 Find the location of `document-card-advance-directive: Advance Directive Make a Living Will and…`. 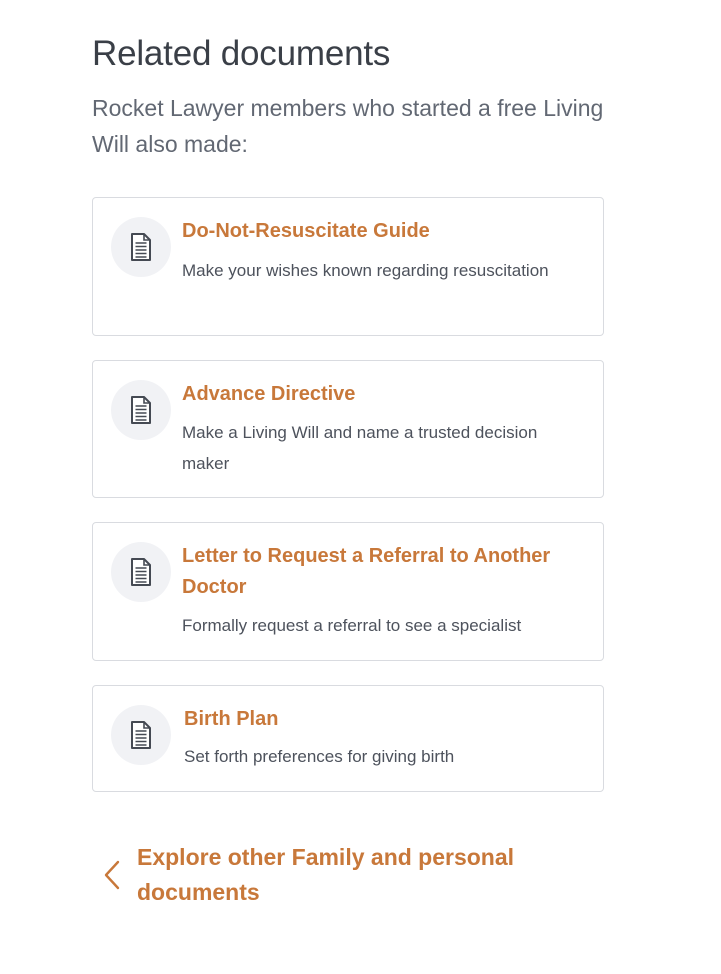

document-card-advance-directive: Advance Directive Make a Living Will and… is located at coordinates (348, 429).